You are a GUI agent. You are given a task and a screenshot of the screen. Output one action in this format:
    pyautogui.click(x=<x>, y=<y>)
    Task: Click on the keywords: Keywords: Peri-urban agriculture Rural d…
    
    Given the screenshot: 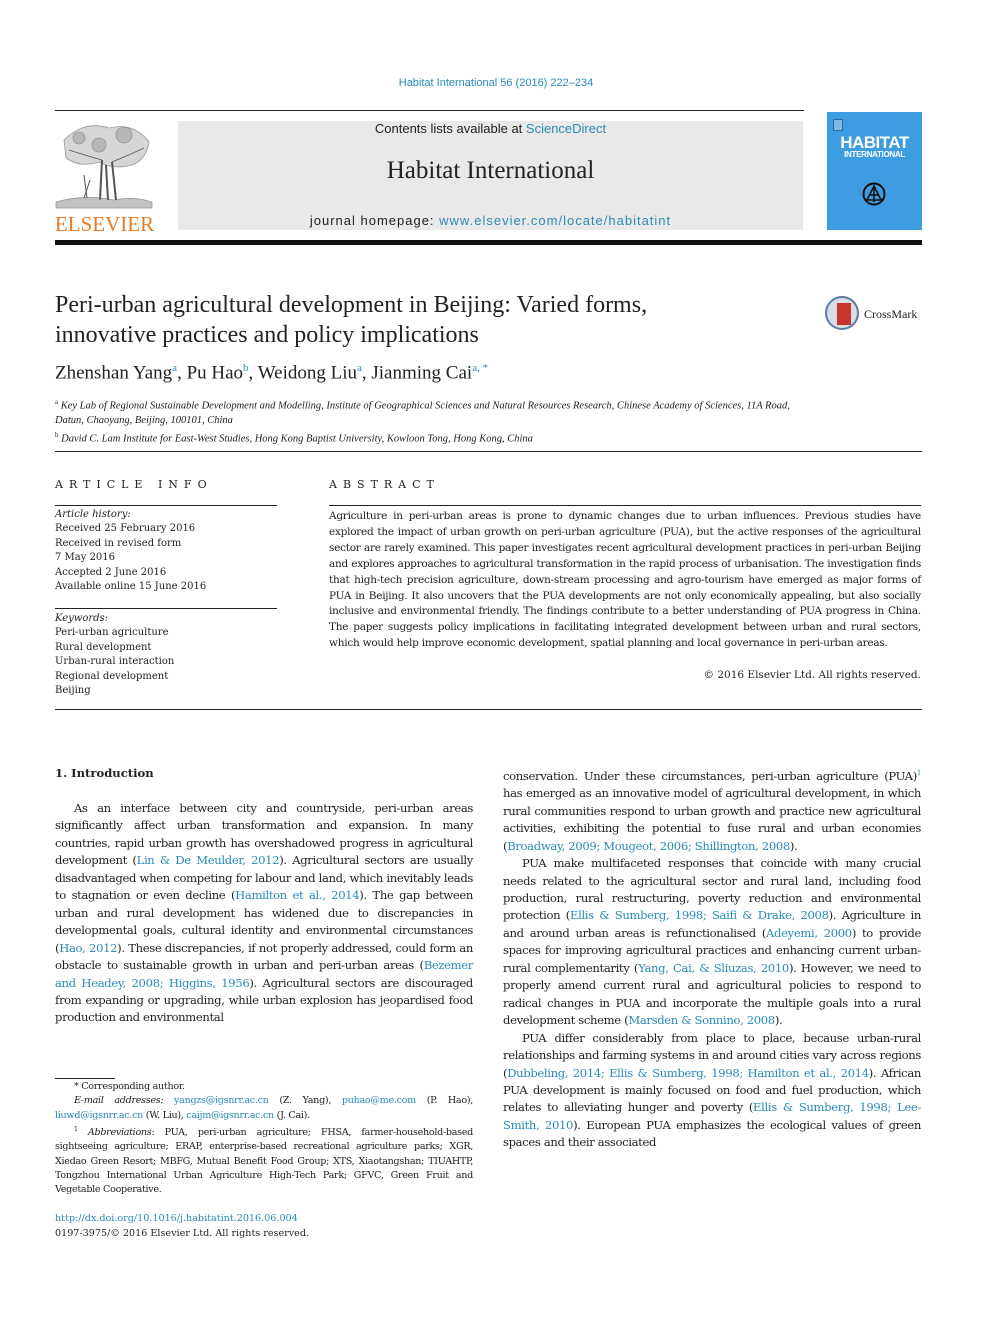 What is the action you would take?
    pyautogui.click(x=166, y=655)
    